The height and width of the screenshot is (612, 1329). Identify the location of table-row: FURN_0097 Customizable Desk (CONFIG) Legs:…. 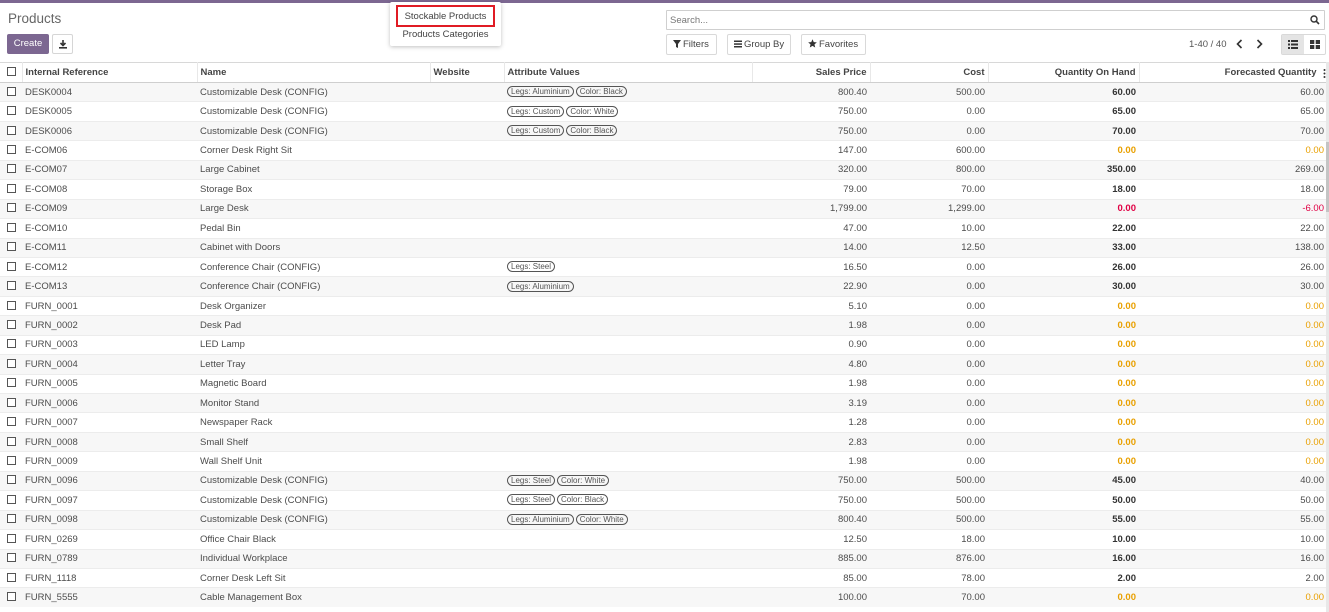
(664, 500).